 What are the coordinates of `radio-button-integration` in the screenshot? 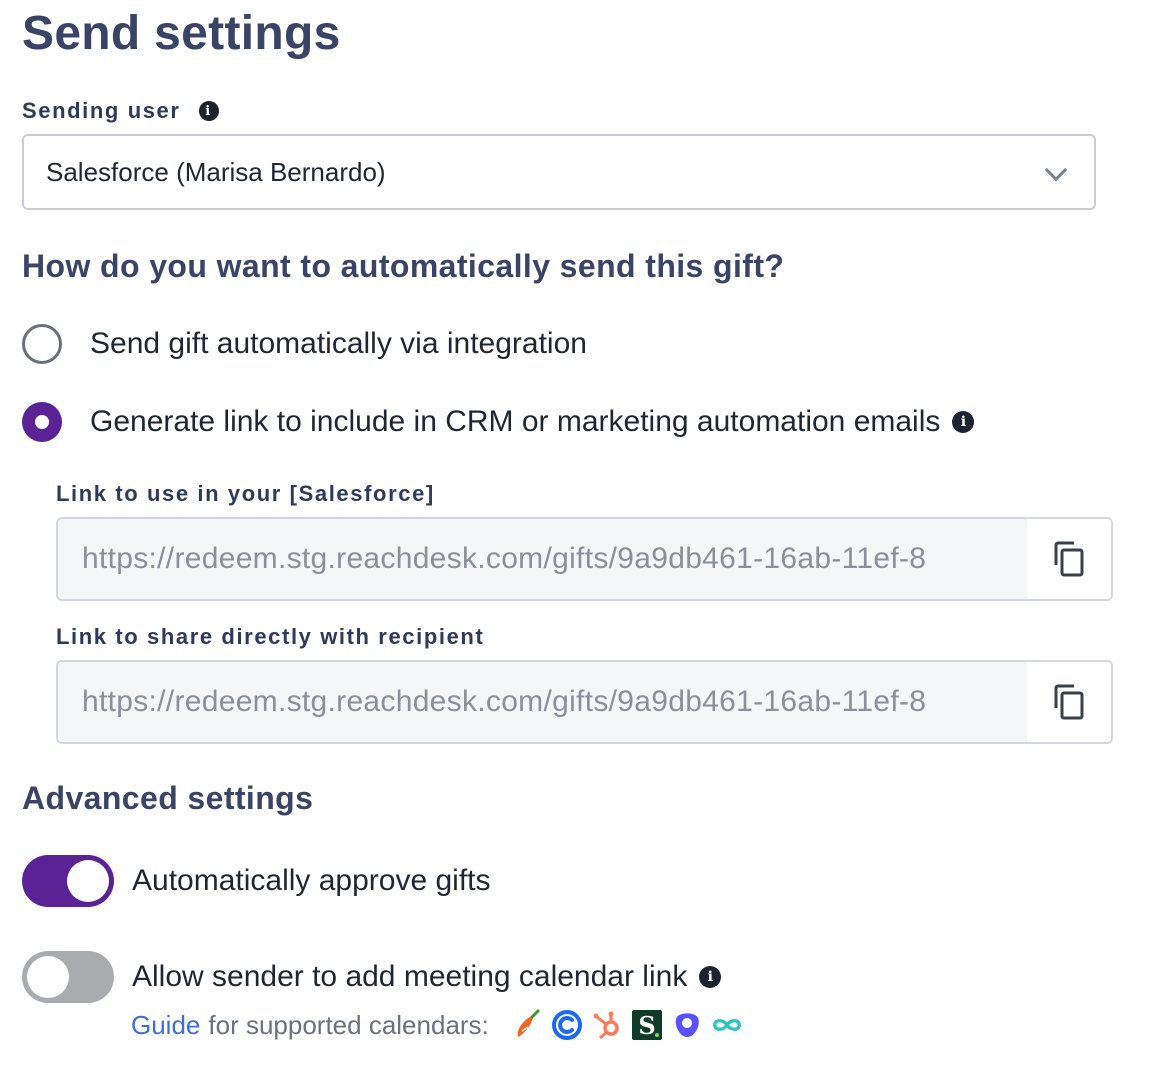 It's located at (42, 344).